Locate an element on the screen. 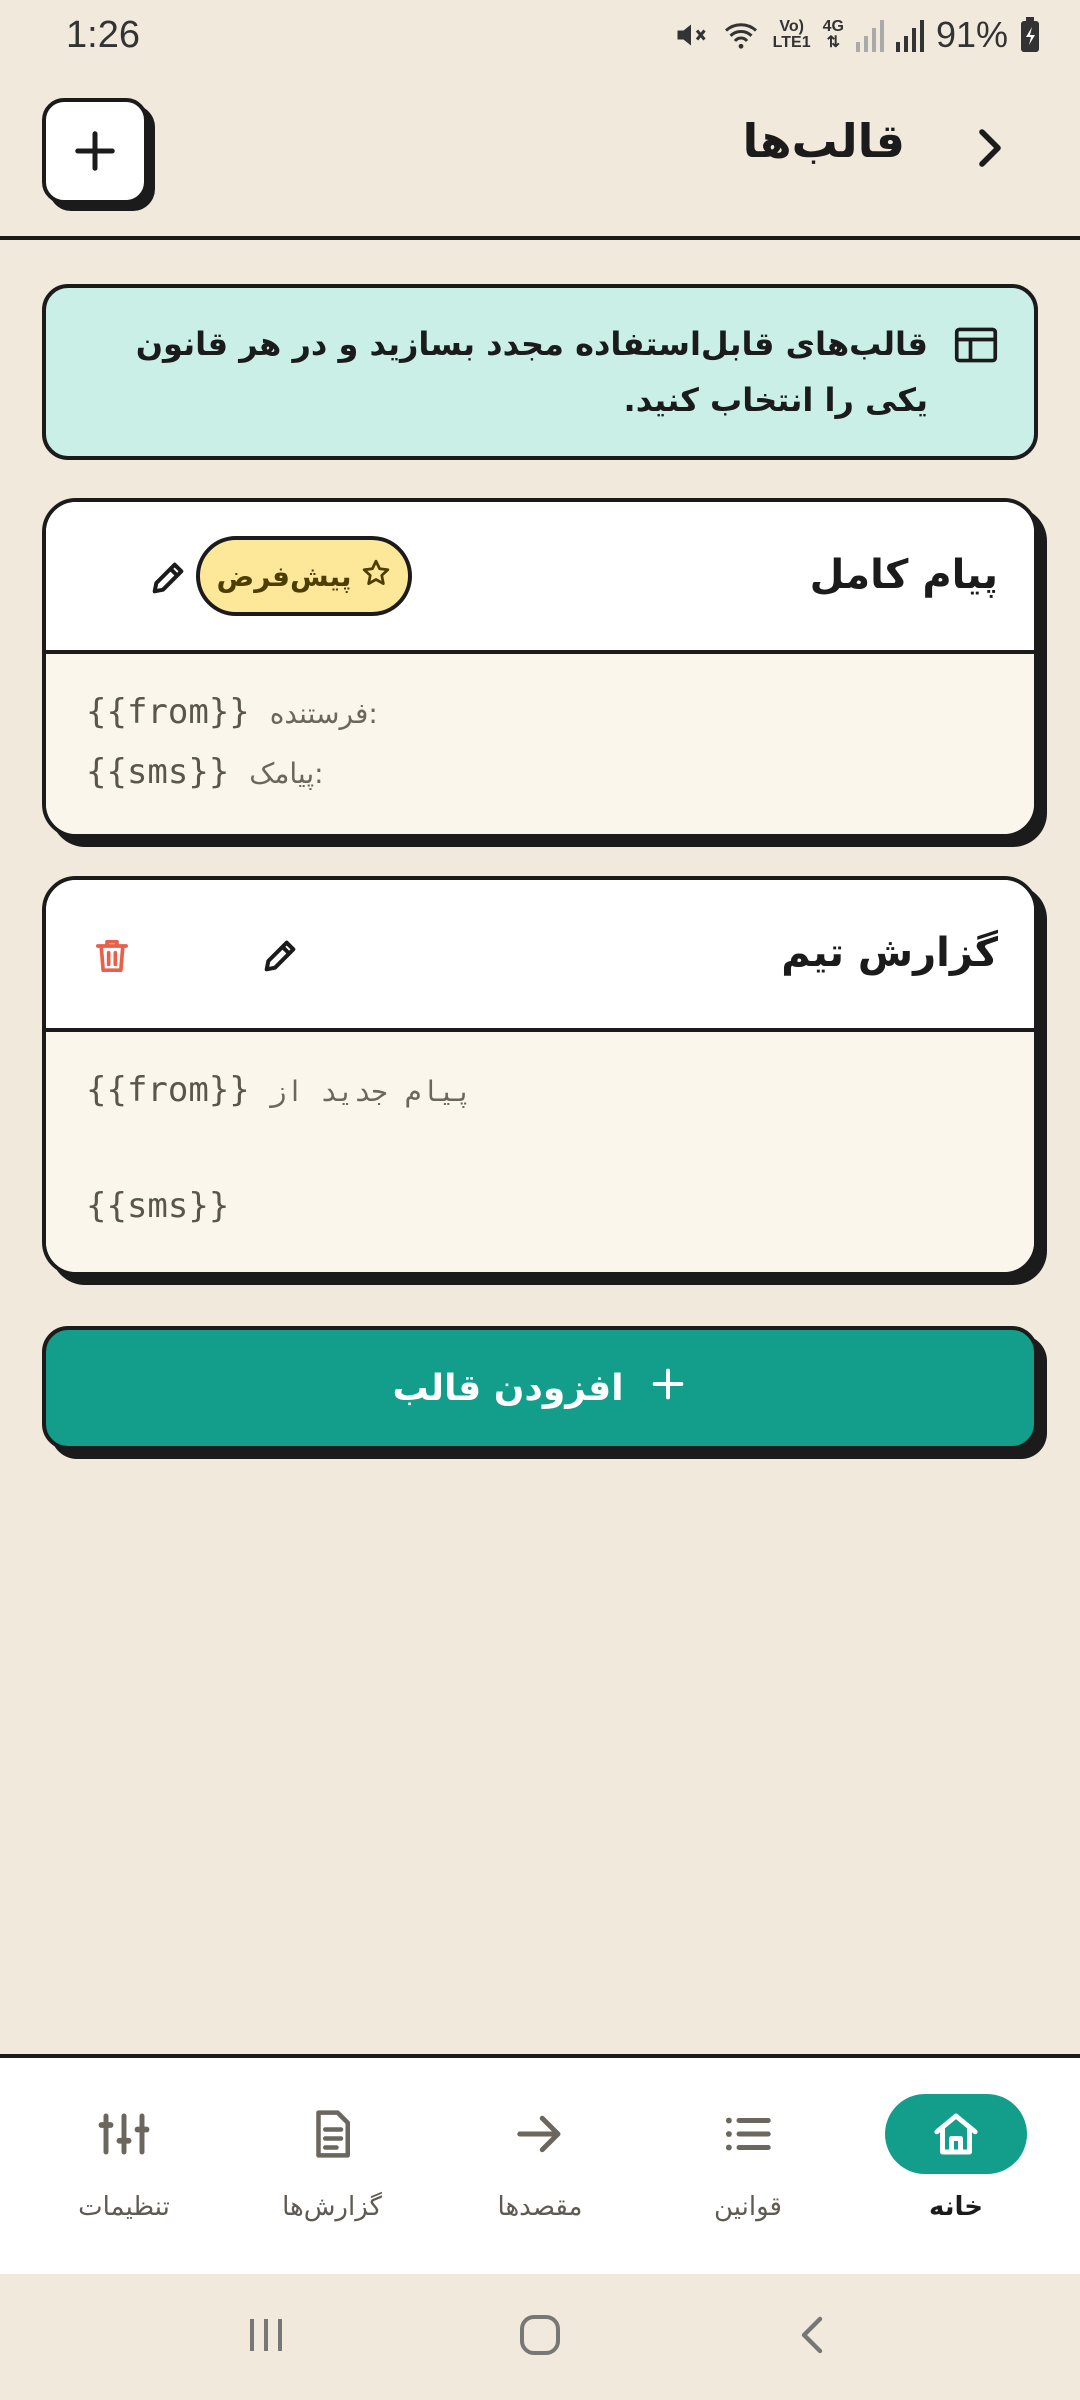 The height and width of the screenshot is (2400, 1080). nav-reports: گزارش‌ها is located at coordinates (332, 2184).